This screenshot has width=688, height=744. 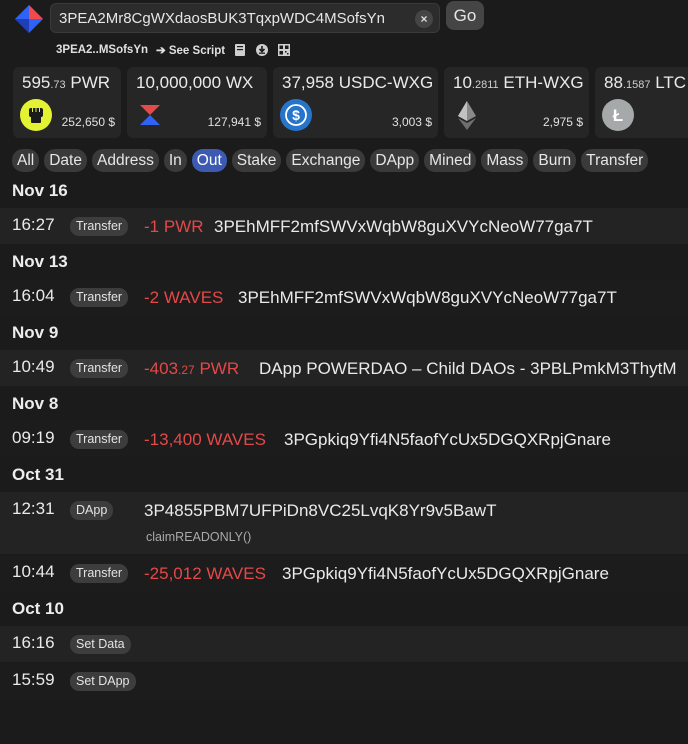 What do you see at coordinates (358, 82) in the screenshot?
I see `asset-amount: 37,958 USDC-WXG` at bounding box center [358, 82].